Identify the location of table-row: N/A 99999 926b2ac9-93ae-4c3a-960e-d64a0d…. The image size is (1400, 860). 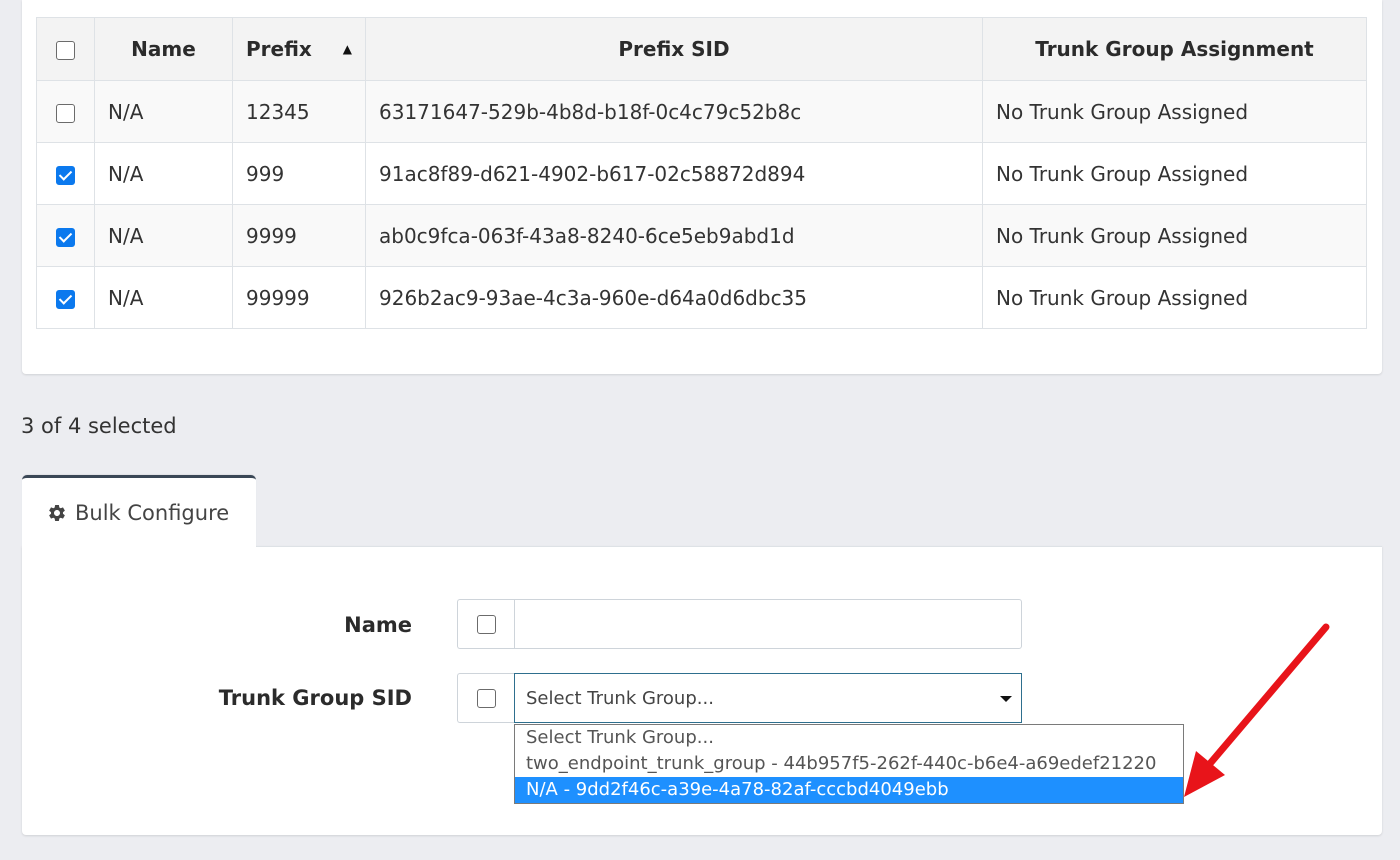
(701, 297).